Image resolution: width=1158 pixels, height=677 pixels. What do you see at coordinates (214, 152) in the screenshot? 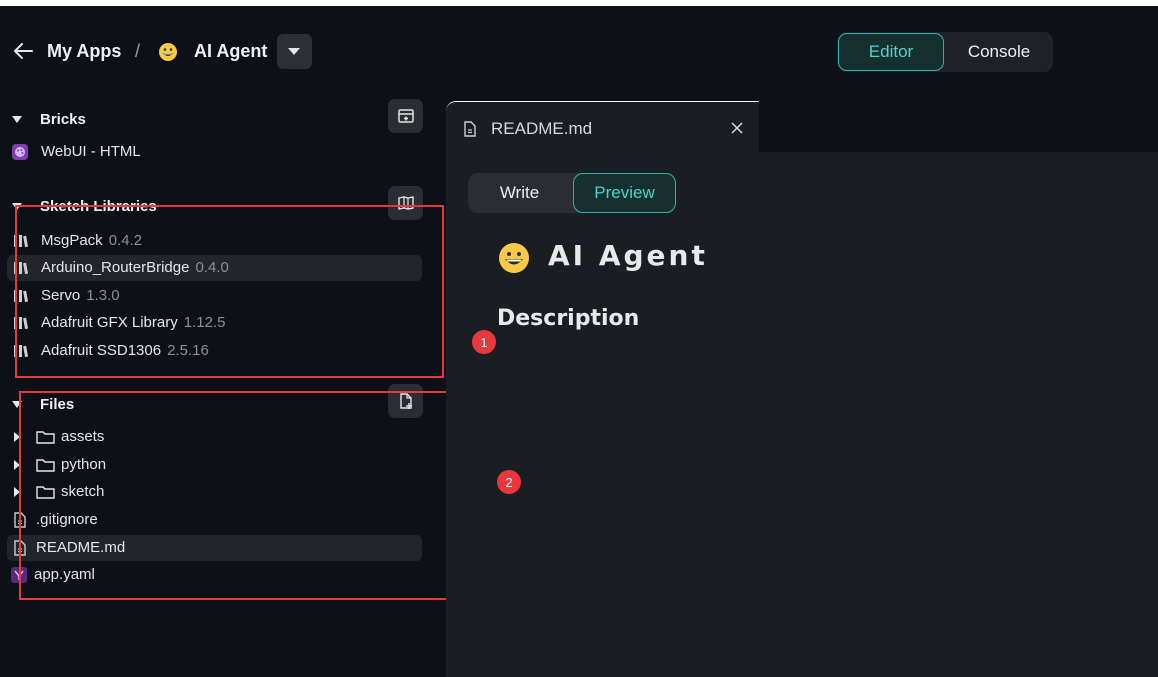
I see `brick-item: WebUI - HTML` at bounding box center [214, 152].